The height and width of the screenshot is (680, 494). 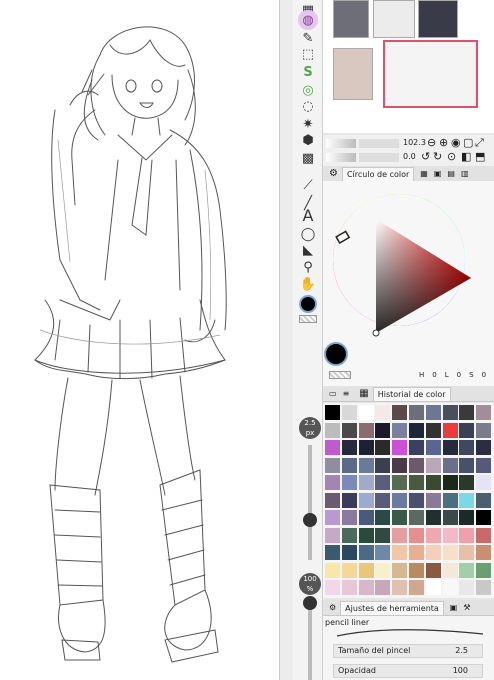 I want to click on brush-size-field: 2.5, so click(x=461, y=651).